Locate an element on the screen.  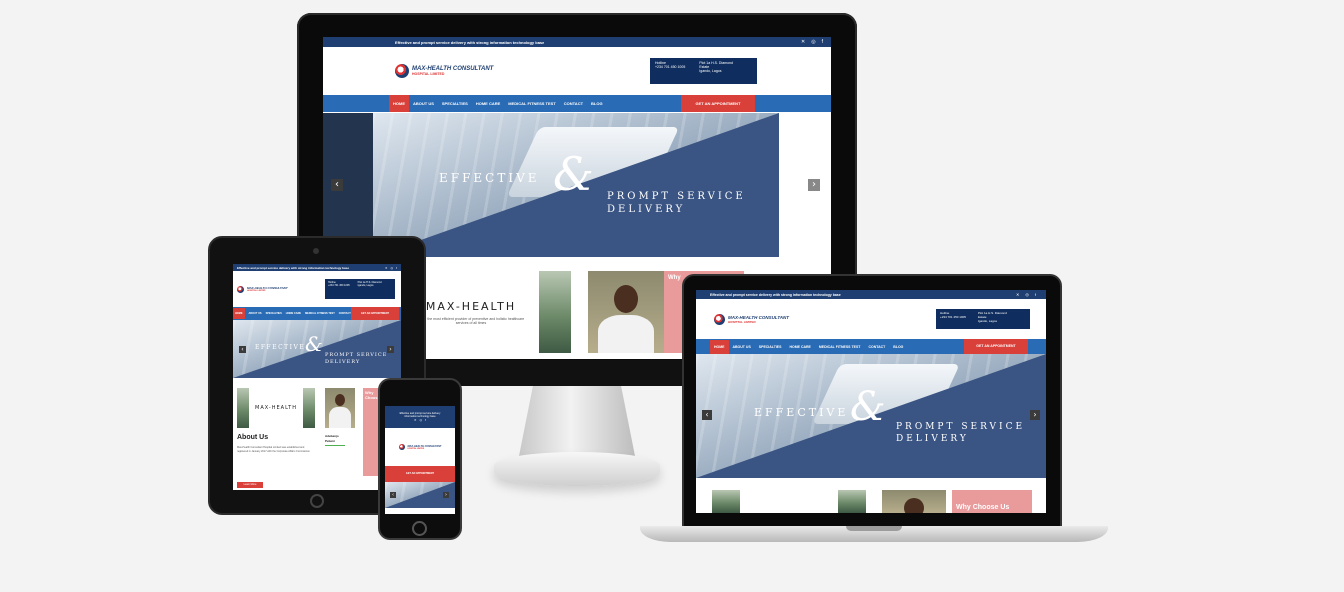
logo: MAX-HEALTH CONSULTANT HOSPITAL LIMITED is located at coordinates (444, 71).